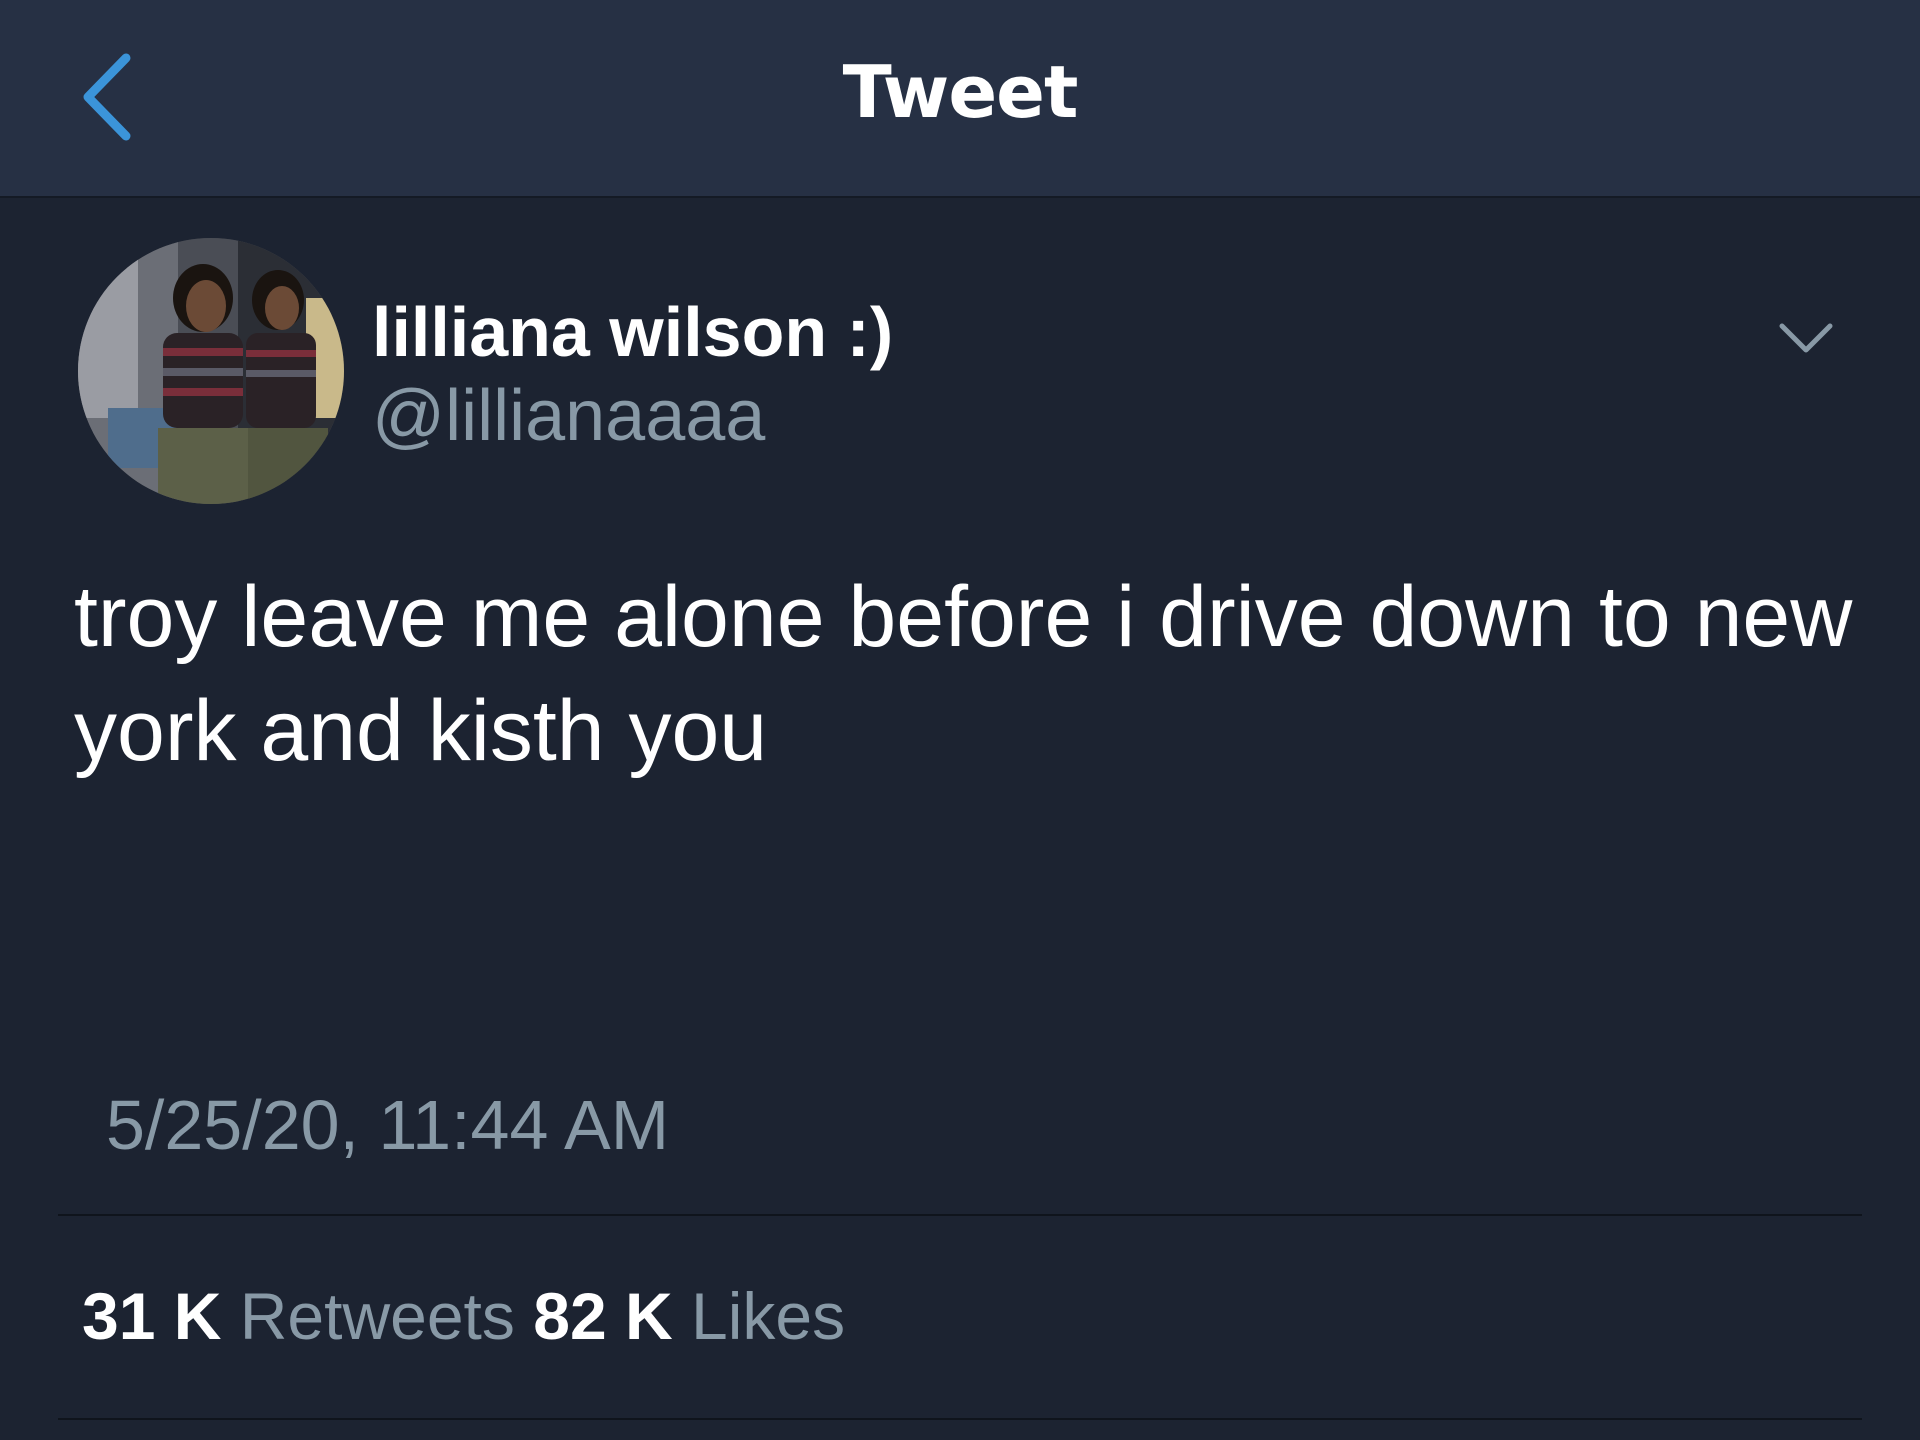 Image resolution: width=1920 pixels, height=1440 pixels. What do you see at coordinates (960, 92) in the screenshot?
I see `page-title: Tweet` at bounding box center [960, 92].